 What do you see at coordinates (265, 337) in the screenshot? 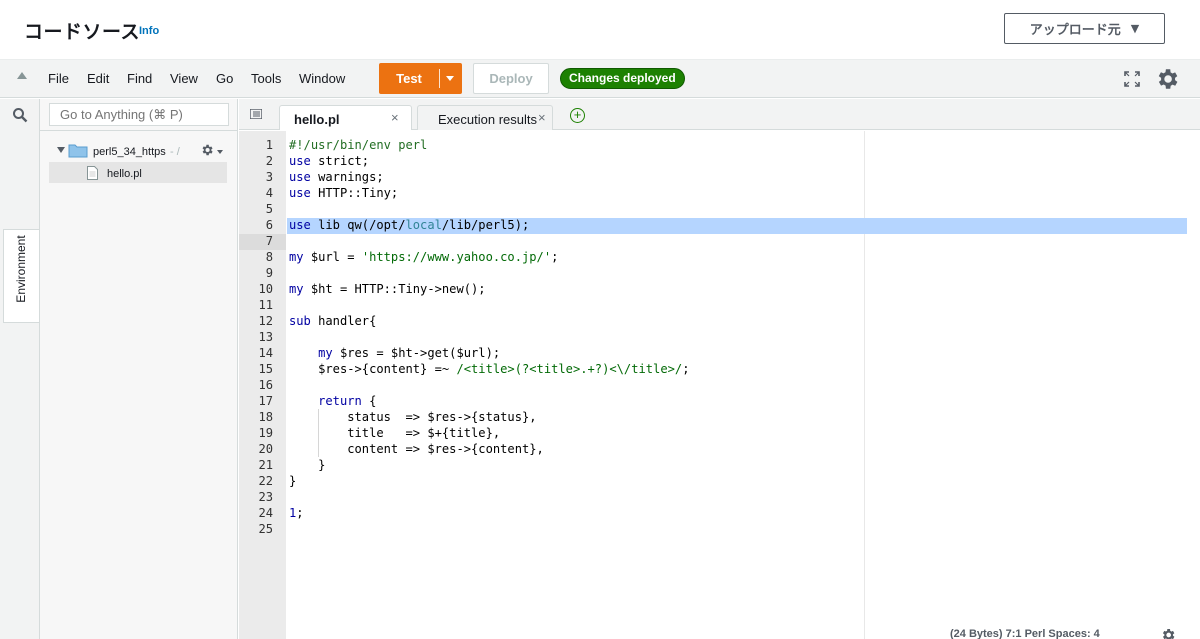
I see `line-number: 13` at bounding box center [265, 337].